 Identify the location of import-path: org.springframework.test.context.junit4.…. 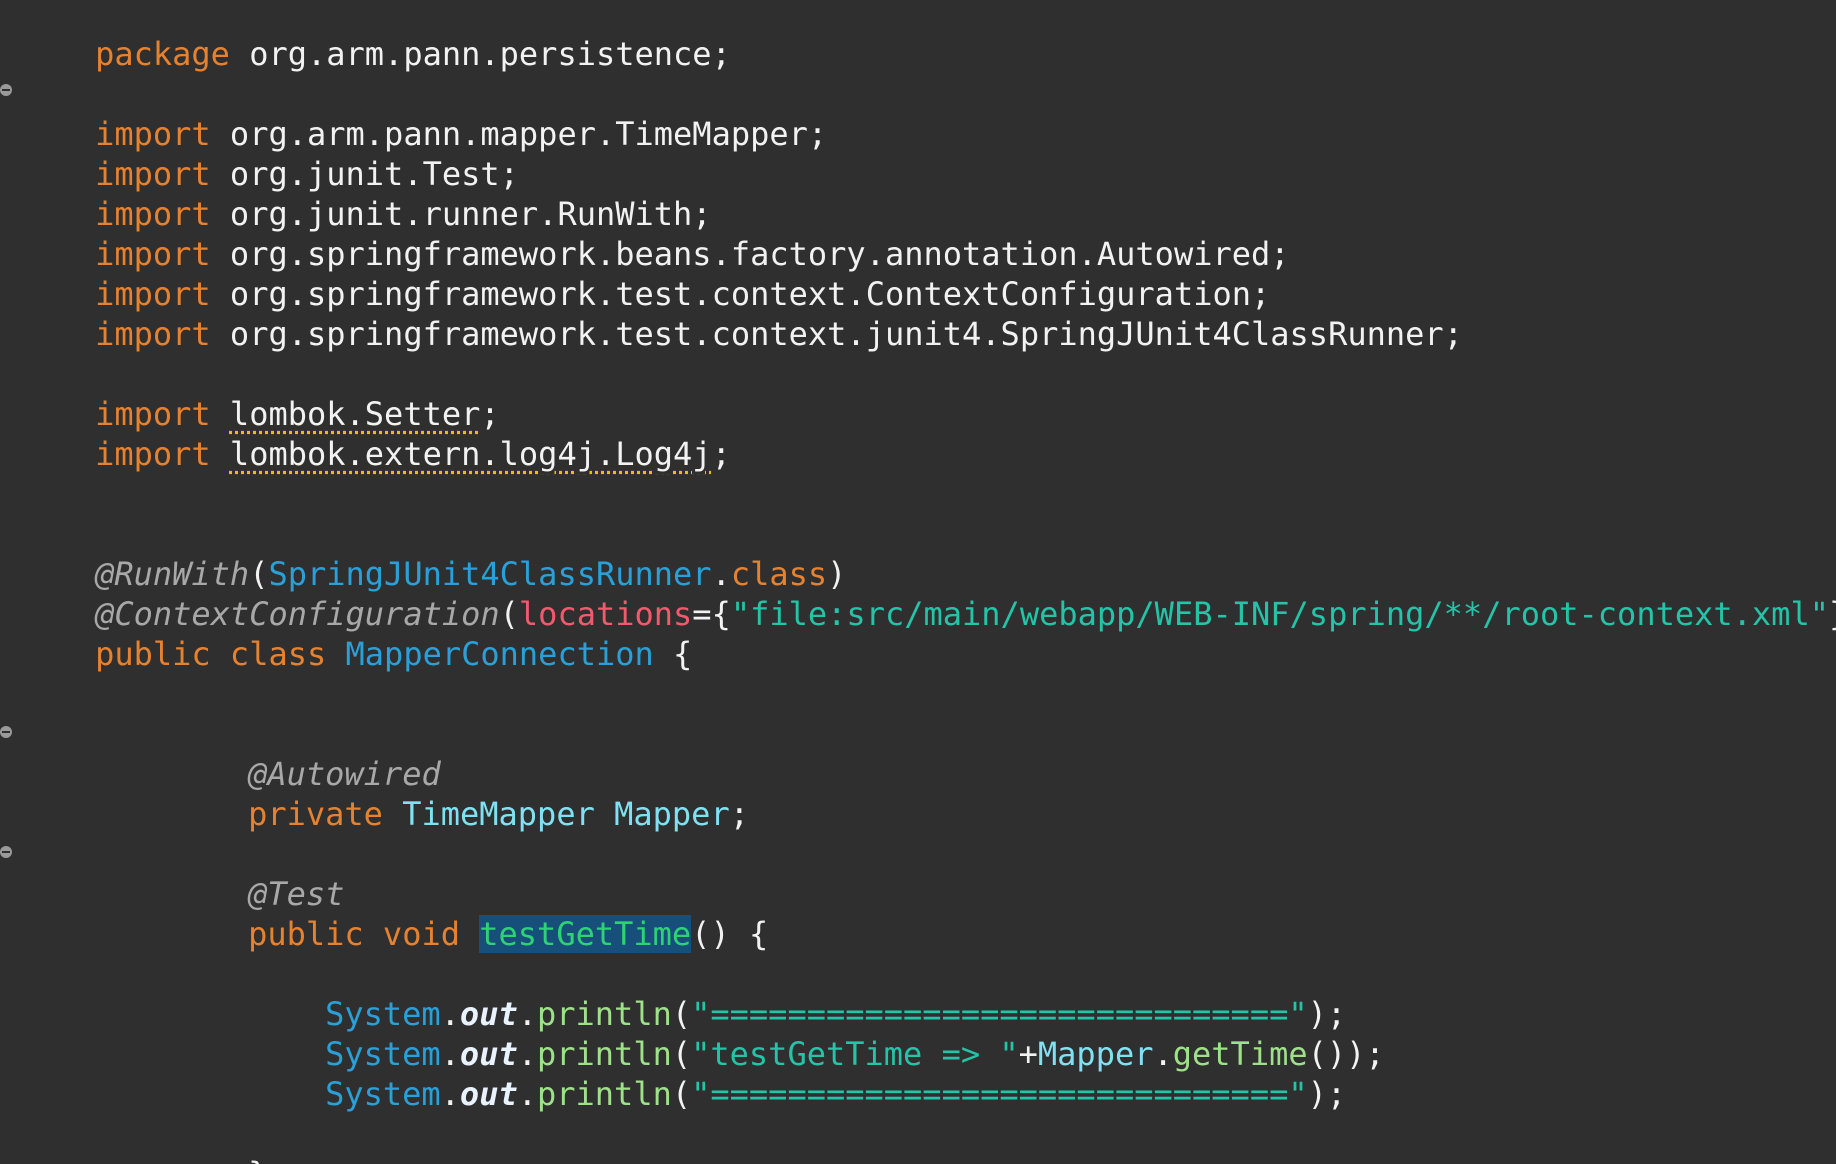
(846, 334).